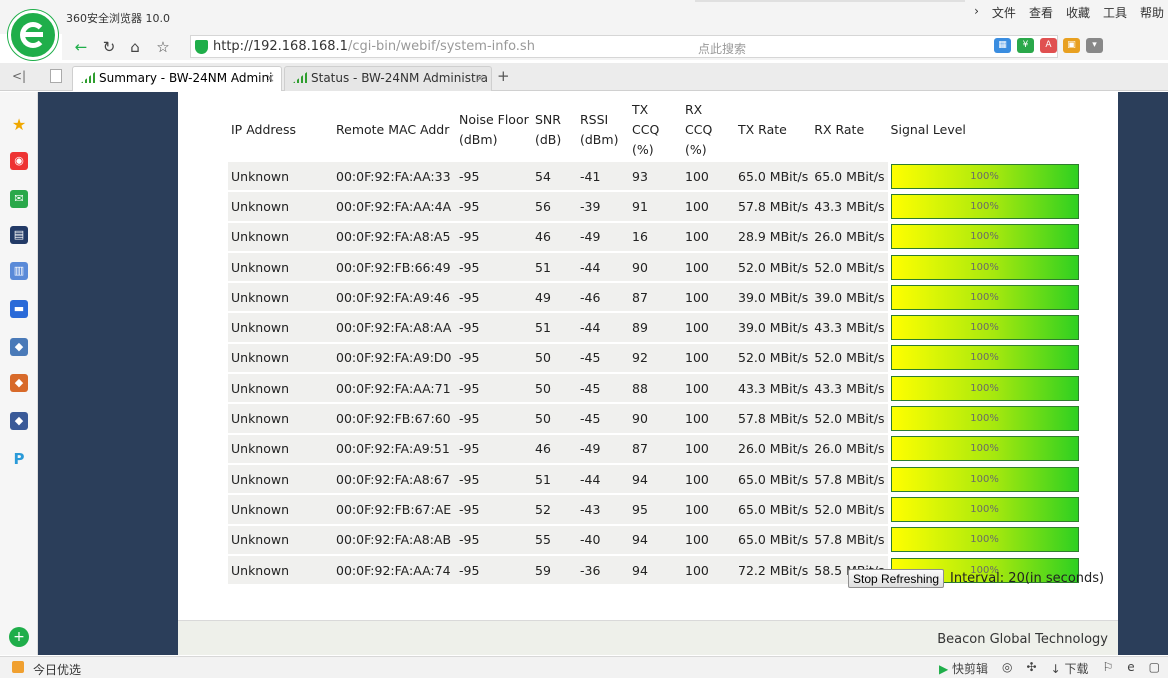 Image resolution: width=1168 pixels, height=678 pixels. What do you see at coordinates (603, 448) in the screenshot?
I see `cell-rssi: -49` at bounding box center [603, 448].